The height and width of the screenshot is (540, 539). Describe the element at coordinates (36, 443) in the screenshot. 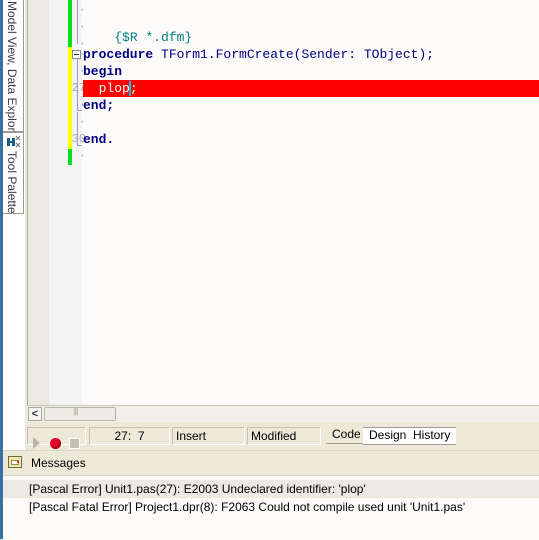

I see `play-macro-icon` at that location.